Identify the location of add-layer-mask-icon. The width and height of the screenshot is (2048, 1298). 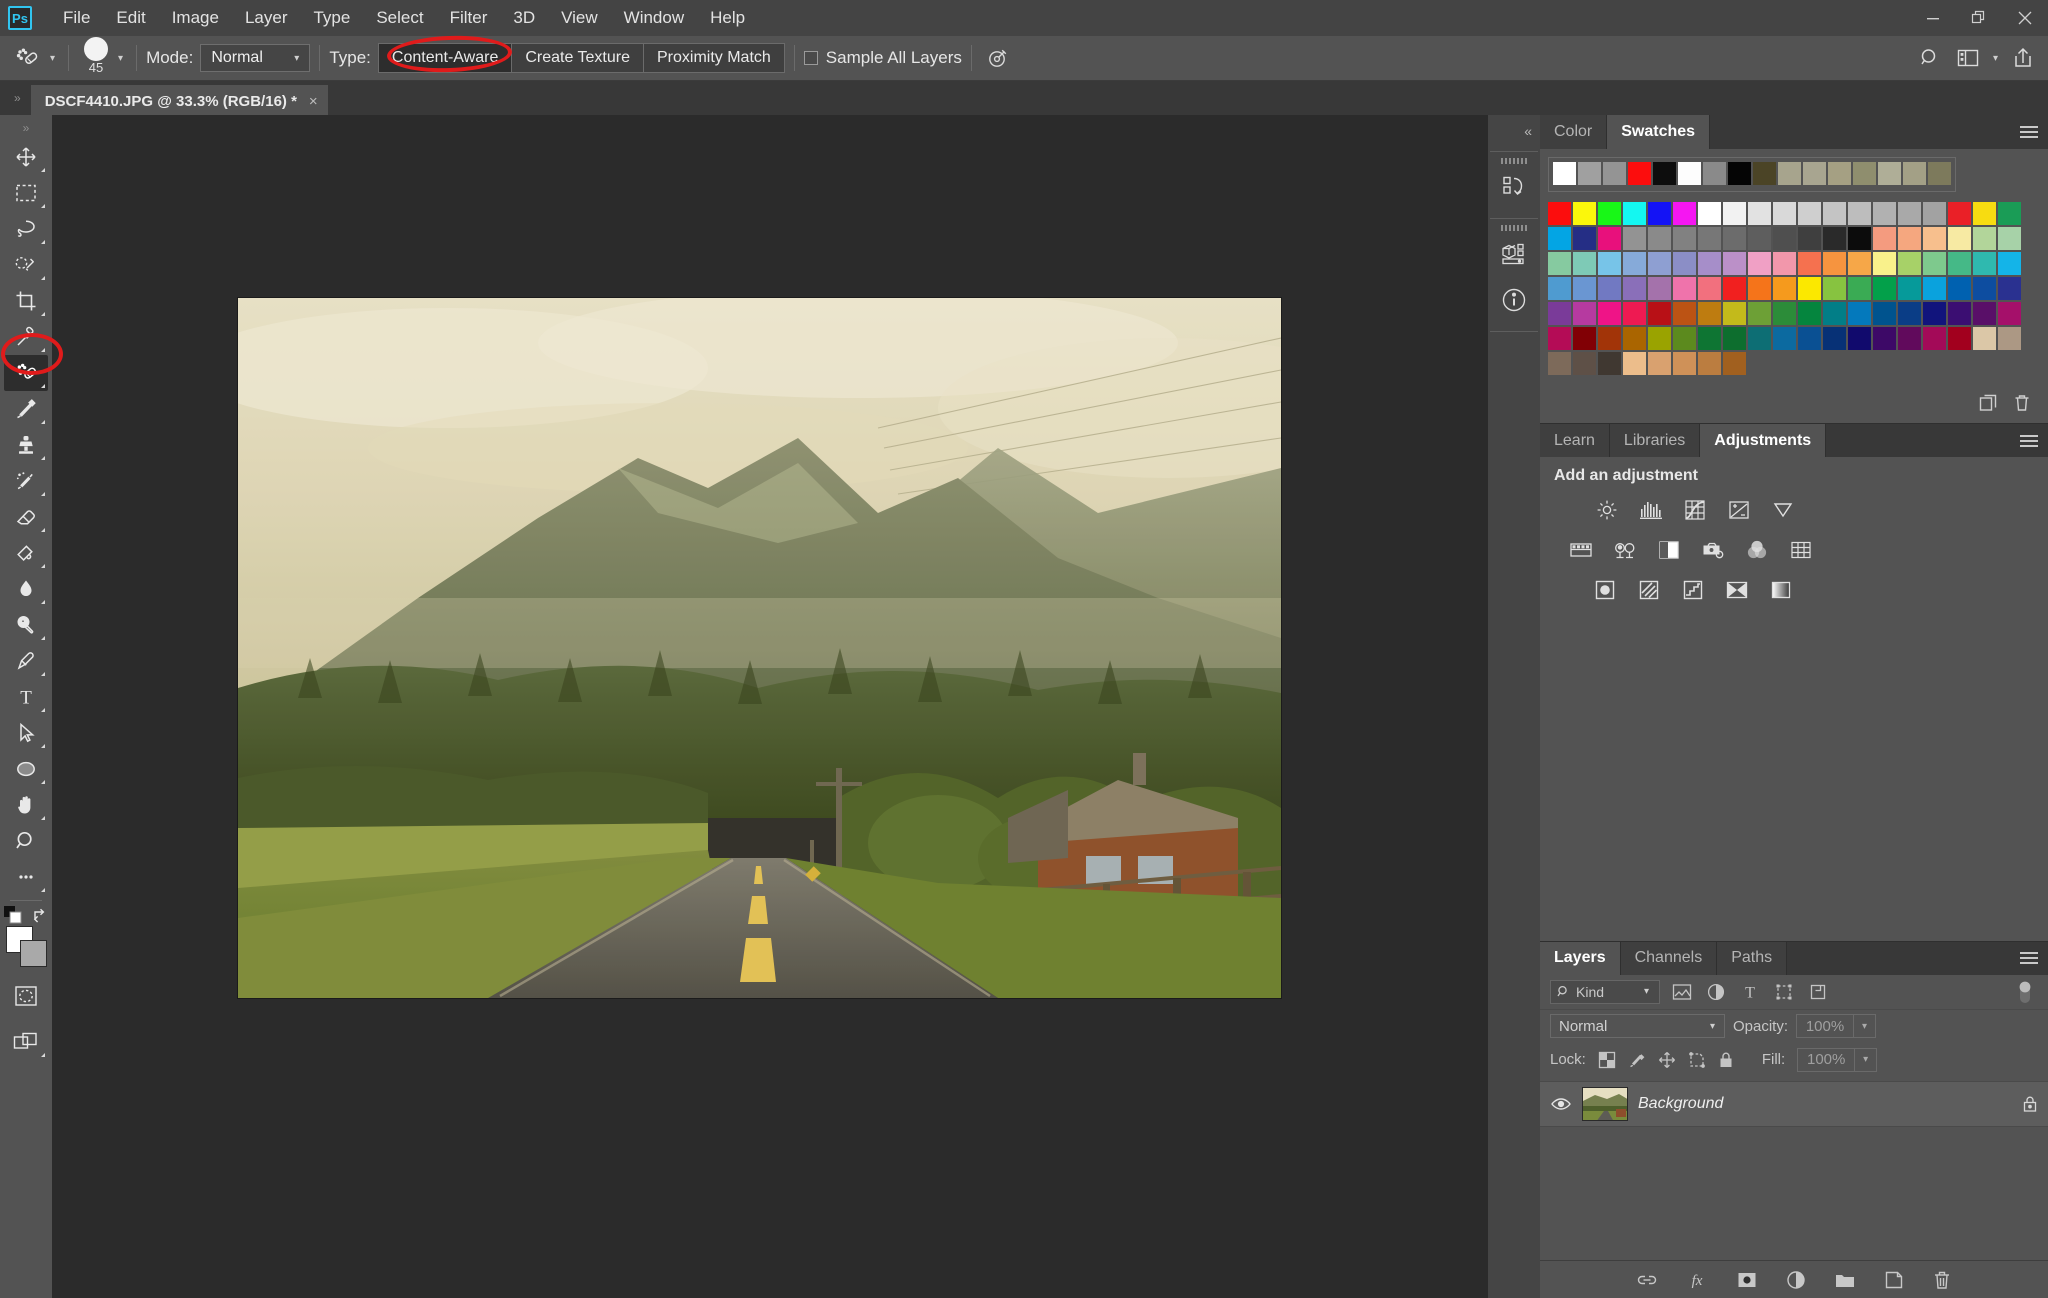
(1747, 1280).